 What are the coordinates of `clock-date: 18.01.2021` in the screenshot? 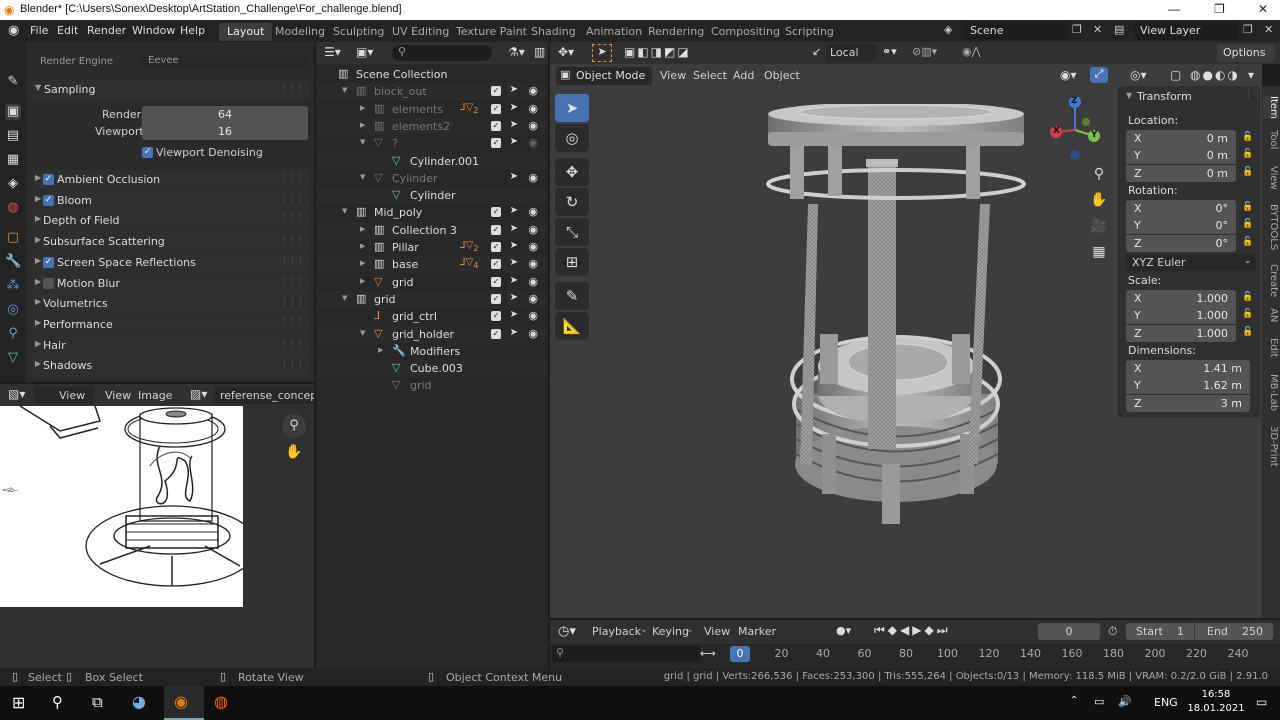 It's located at (1216, 708).